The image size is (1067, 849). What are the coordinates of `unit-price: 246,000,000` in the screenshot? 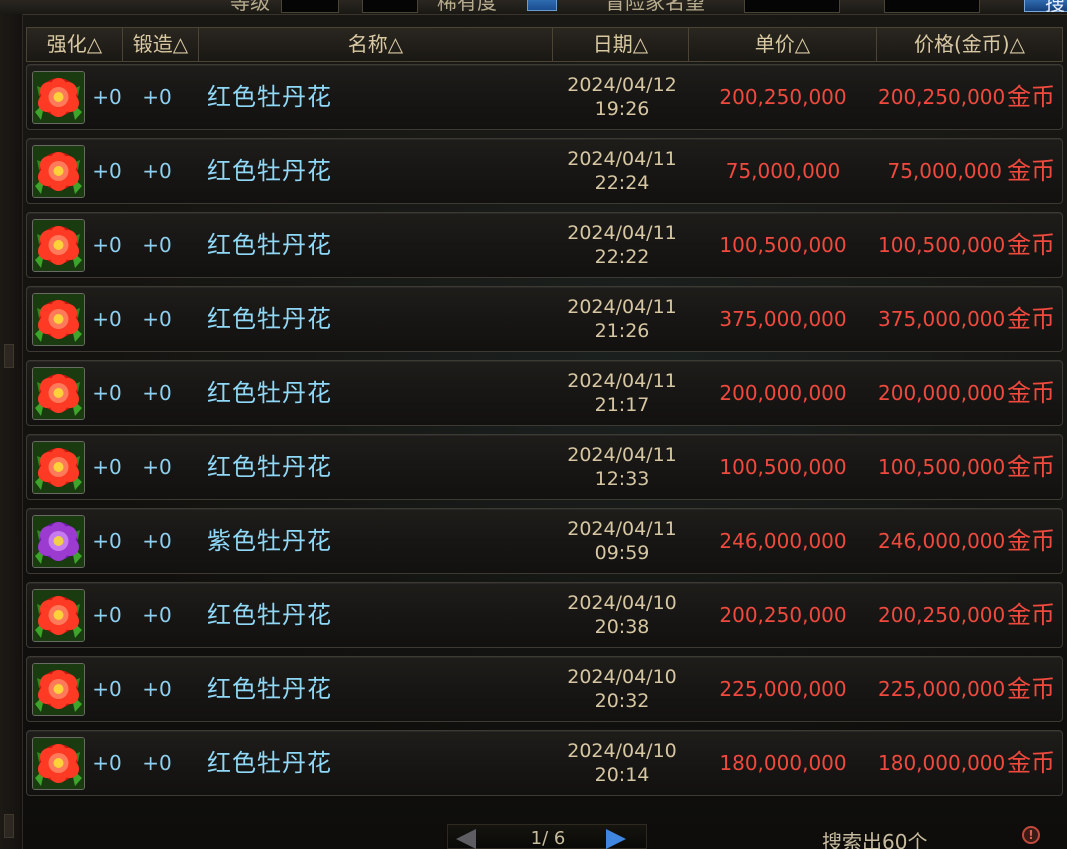 It's located at (783, 541).